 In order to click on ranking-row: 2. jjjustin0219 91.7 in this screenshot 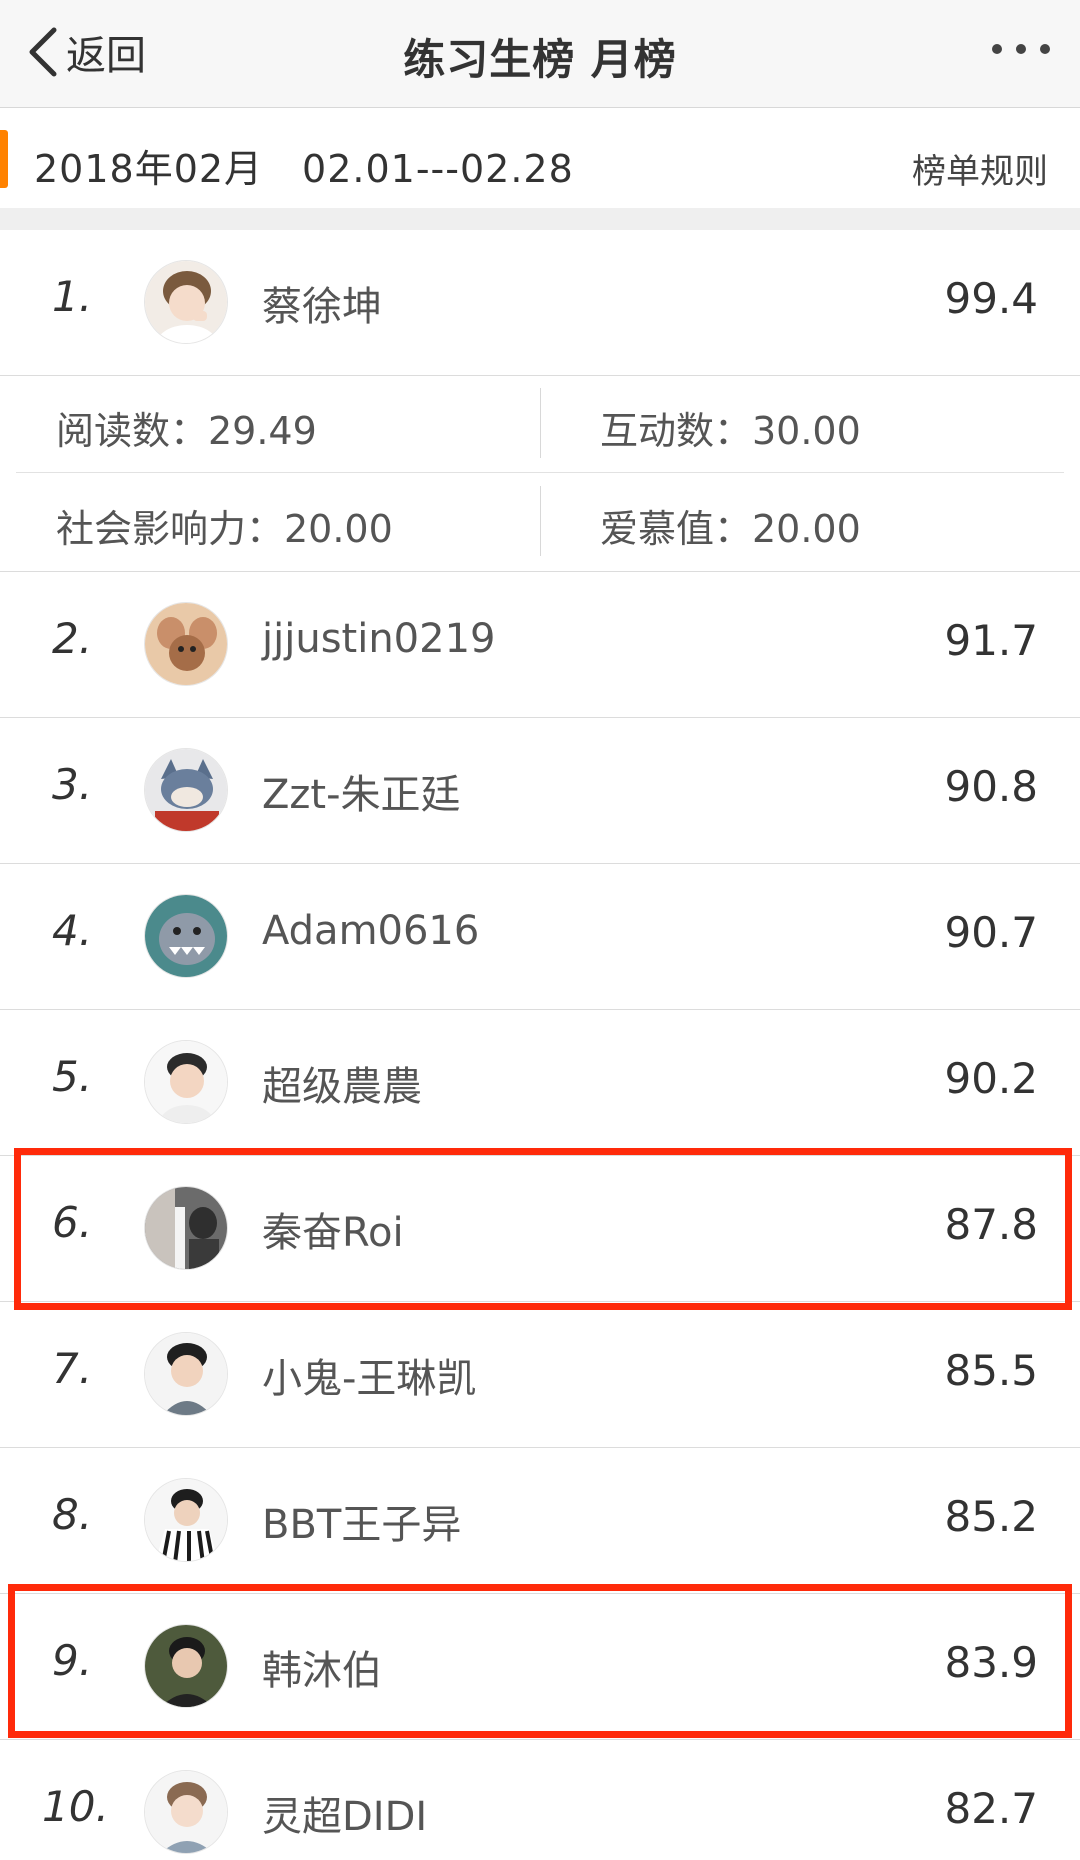, I will do `click(540, 645)`.